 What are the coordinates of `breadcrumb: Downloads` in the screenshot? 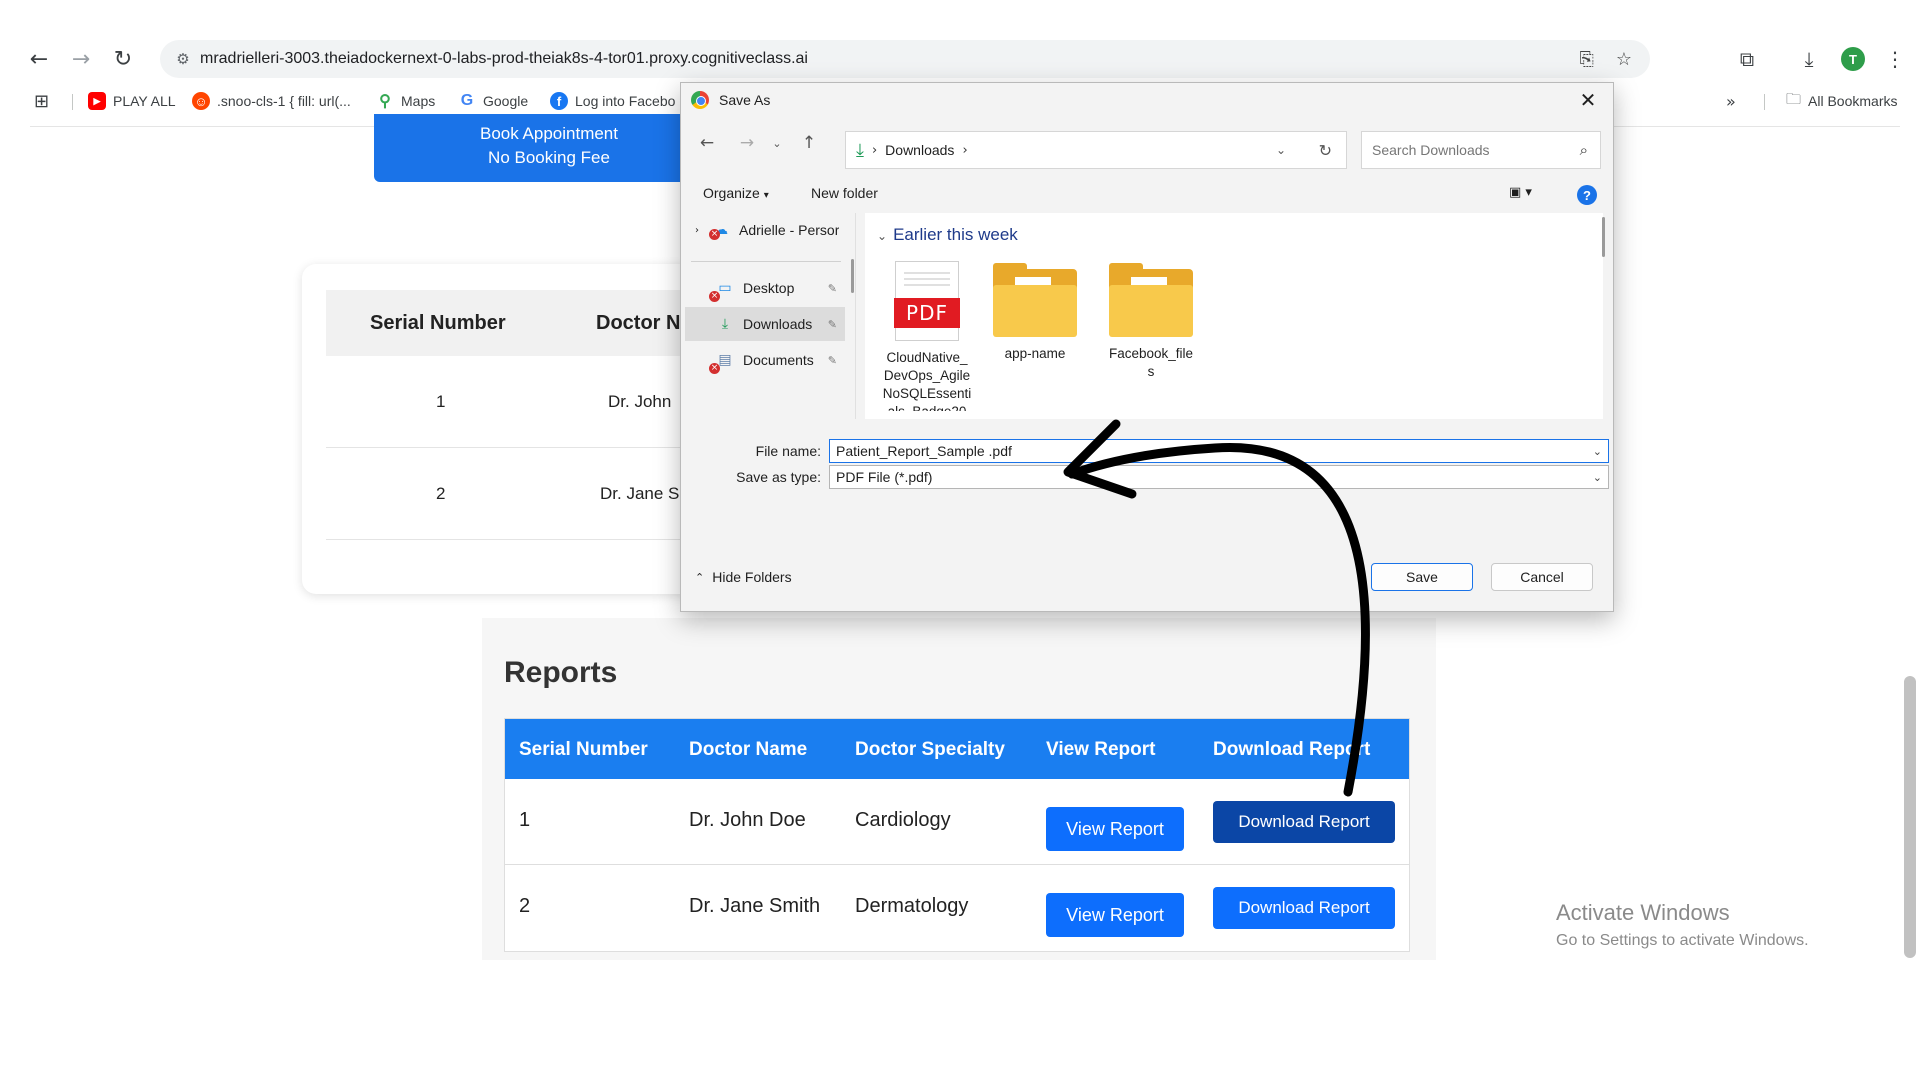 It's located at (919, 150).